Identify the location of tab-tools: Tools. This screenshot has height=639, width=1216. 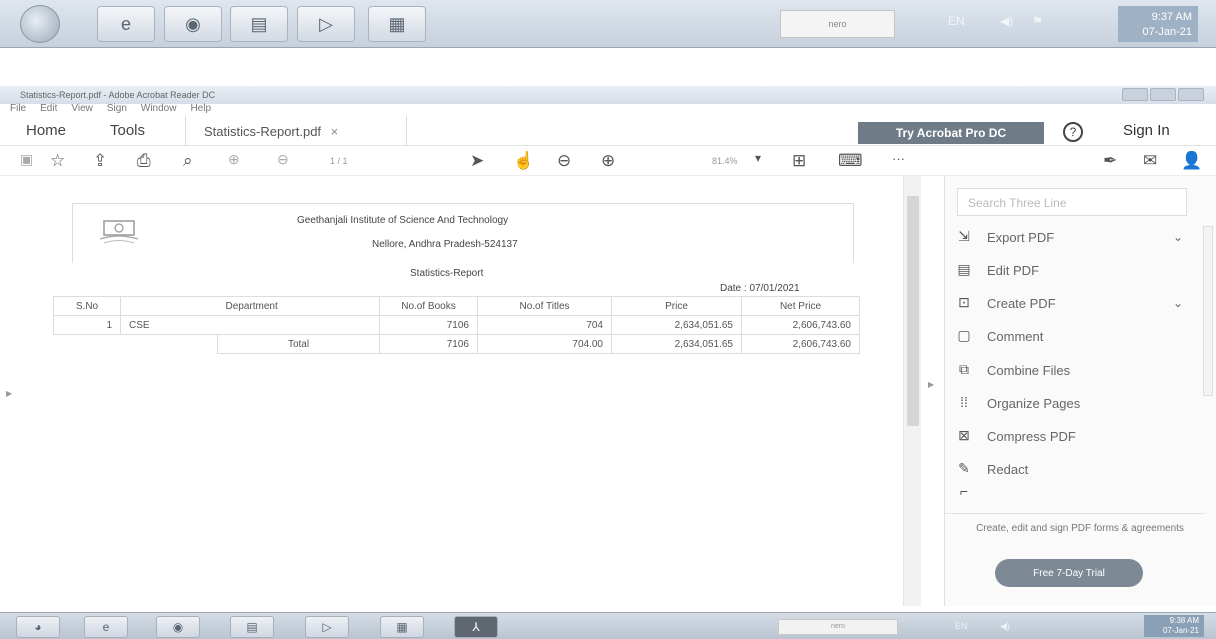
(127, 130).